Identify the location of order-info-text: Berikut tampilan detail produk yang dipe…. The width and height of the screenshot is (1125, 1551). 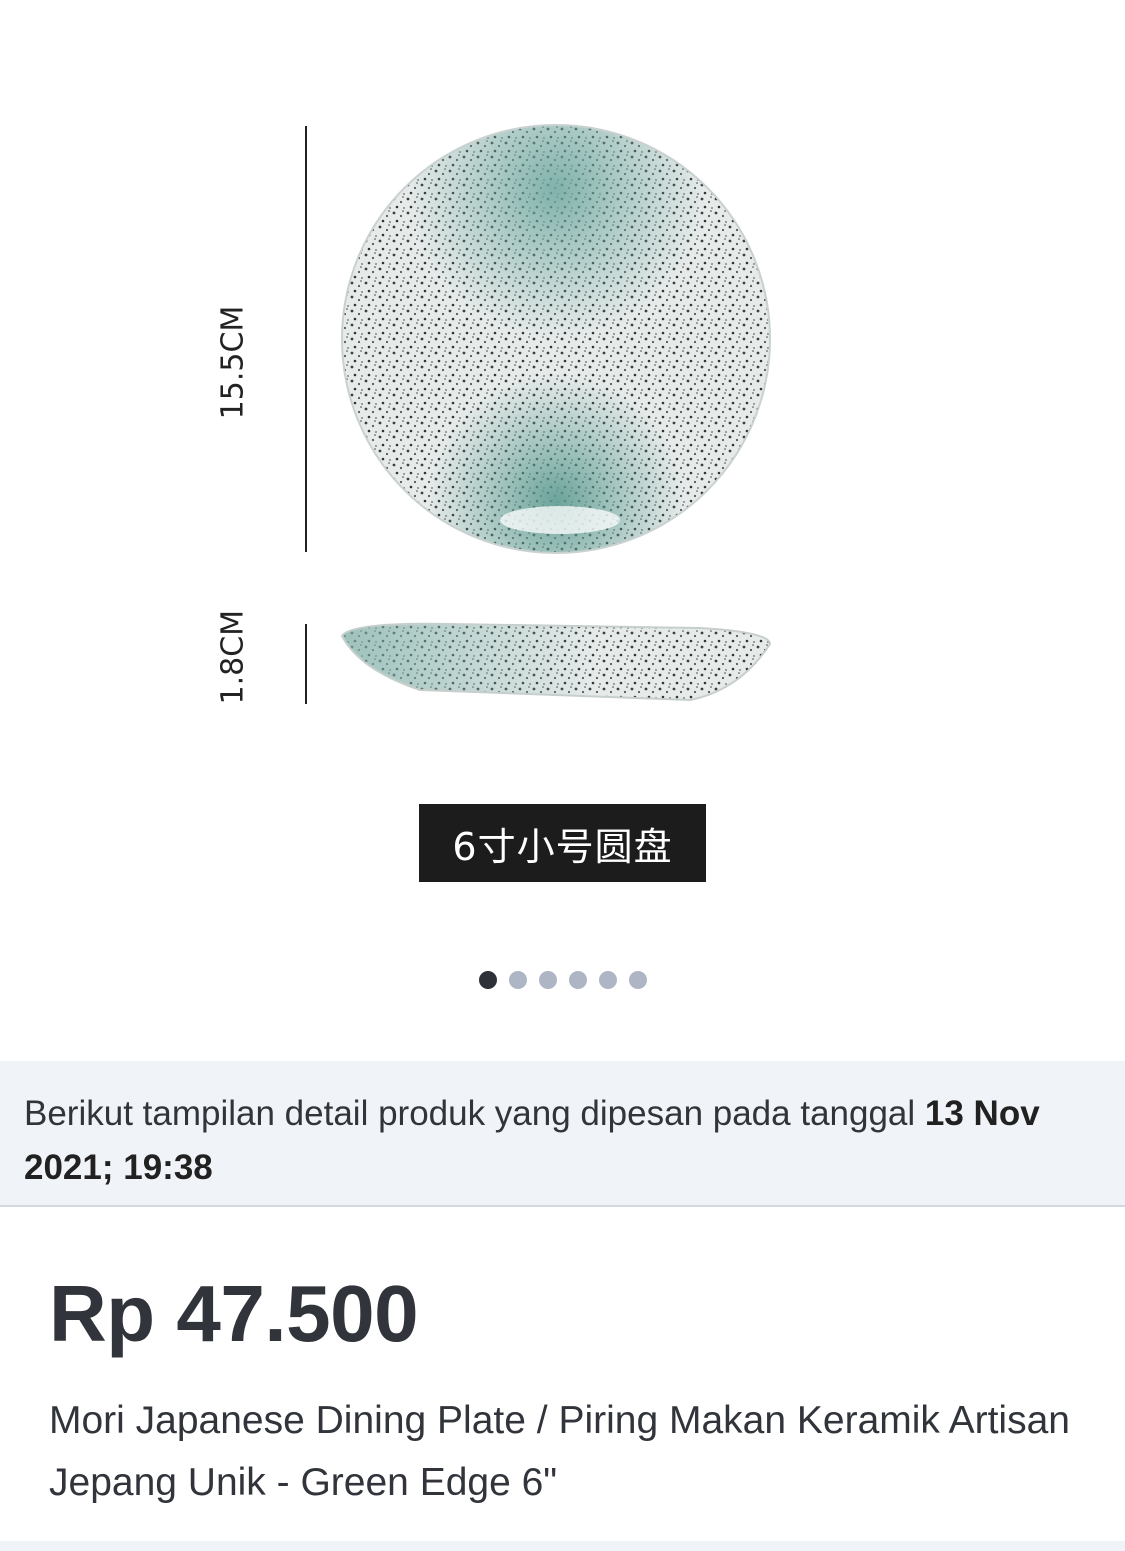
(474, 1113).